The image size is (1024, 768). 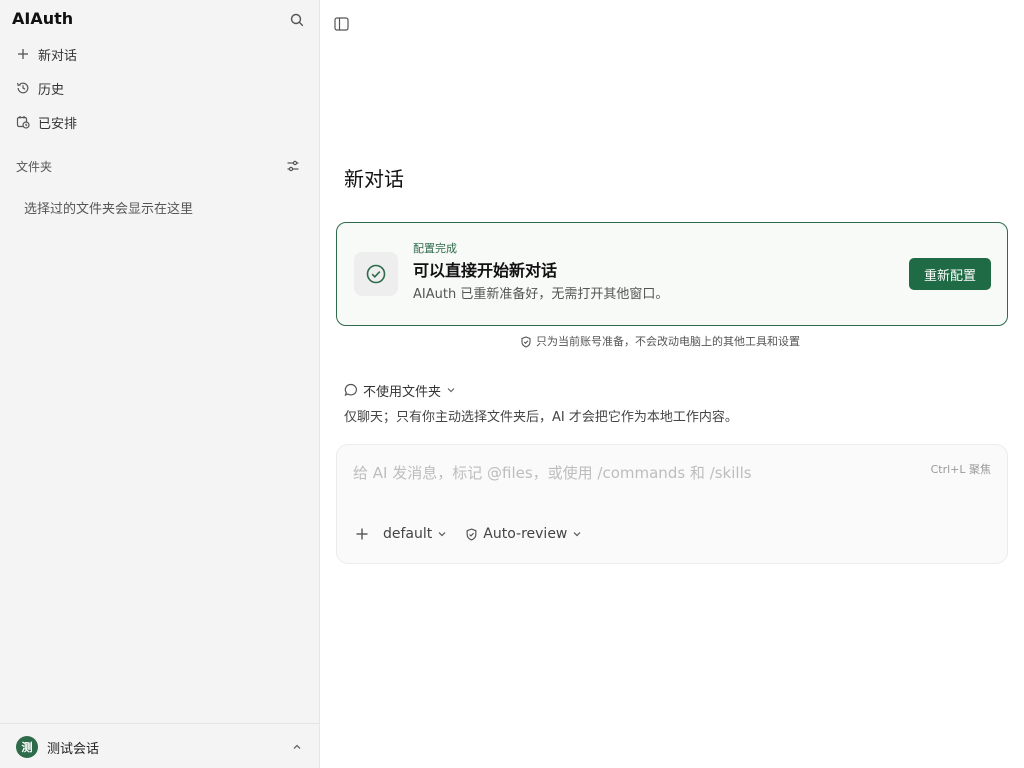 What do you see at coordinates (408, 534) in the screenshot?
I see `model-label: default` at bounding box center [408, 534].